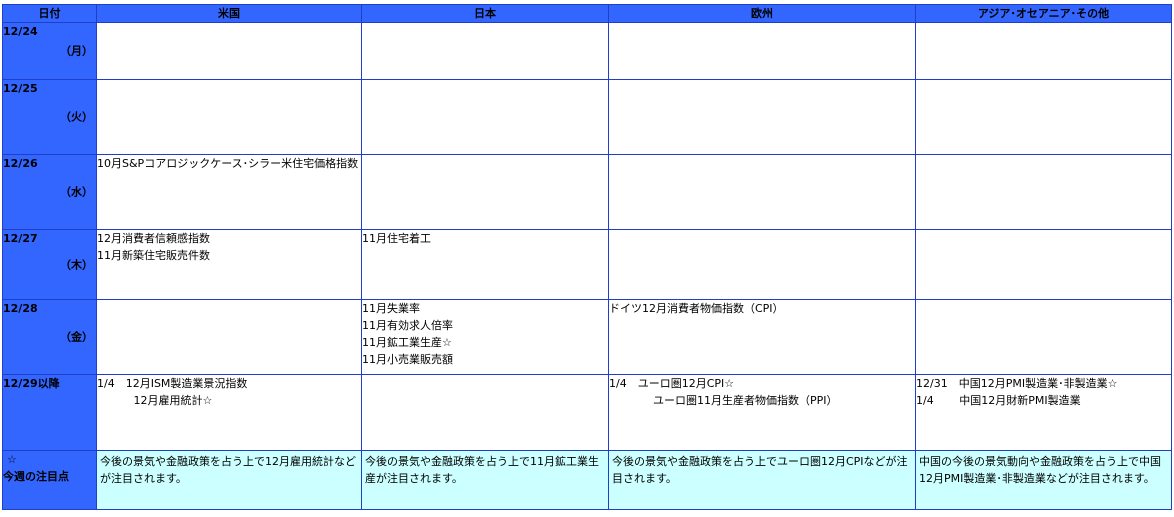 The height and width of the screenshot is (517, 1174). Describe the element at coordinates (76, 117) in the screenshot. I see `weekday-label: （火）` at that location.